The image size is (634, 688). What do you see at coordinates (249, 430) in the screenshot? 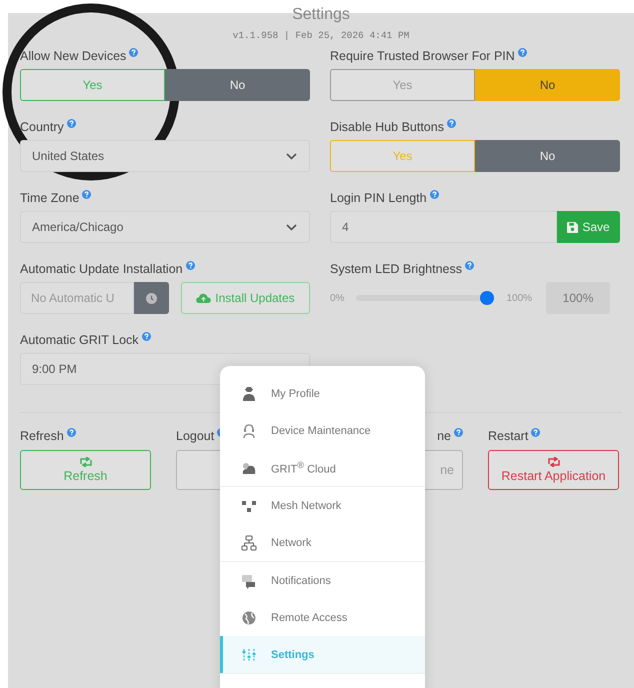
I see `headset-icon` at bounding box center [249, 430].